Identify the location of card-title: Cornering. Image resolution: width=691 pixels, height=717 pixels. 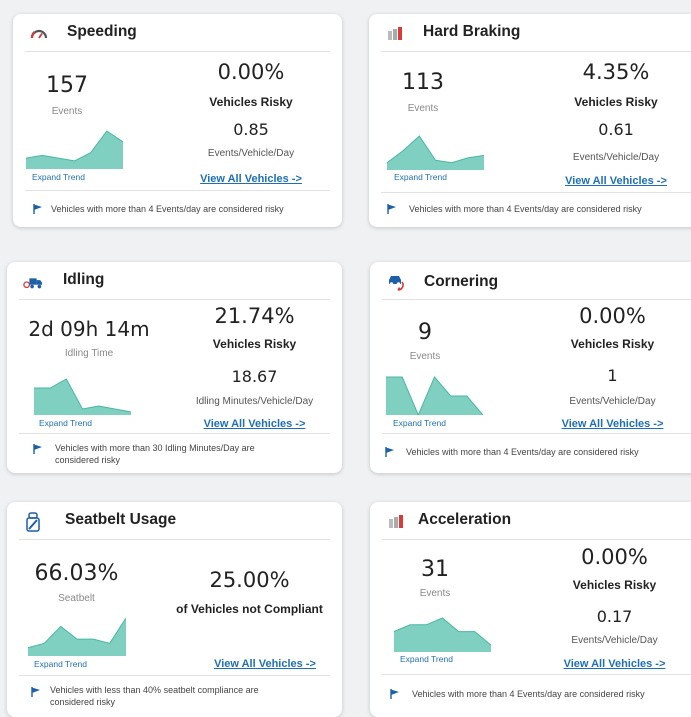
(461, 281).